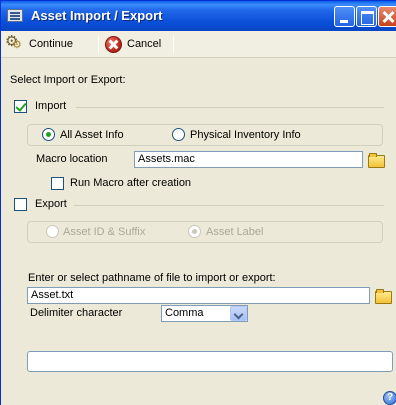 The height and width of the screenshot is (405, 396). I want to click on macro-location-field: Assets.mac, so click(248, 159).